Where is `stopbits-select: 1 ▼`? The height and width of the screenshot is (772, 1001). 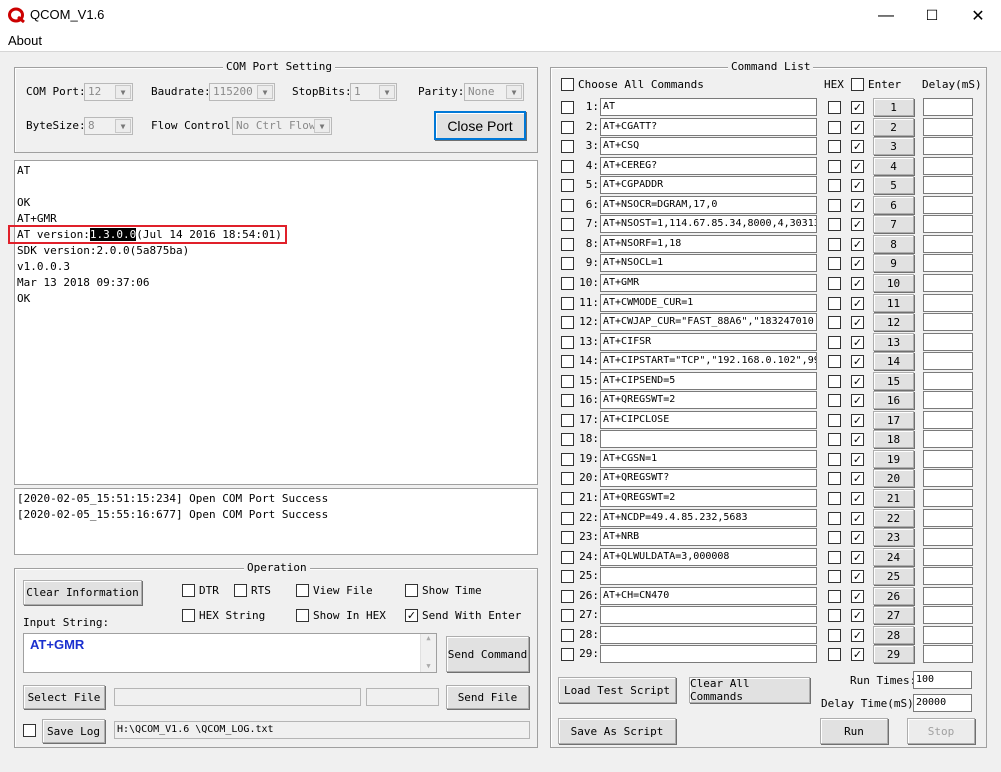 stopbits-select: 1 ▼ is located at coordinates (373, 92).